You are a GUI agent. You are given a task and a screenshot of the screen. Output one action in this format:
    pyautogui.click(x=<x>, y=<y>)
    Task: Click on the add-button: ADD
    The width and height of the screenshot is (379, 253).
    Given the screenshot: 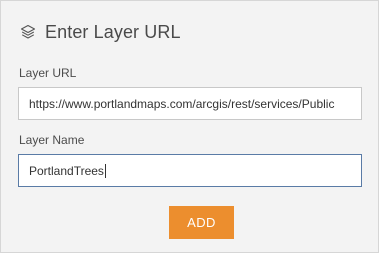 What is the action you would take?
    pyautogui.click(x=201, y=222)
    